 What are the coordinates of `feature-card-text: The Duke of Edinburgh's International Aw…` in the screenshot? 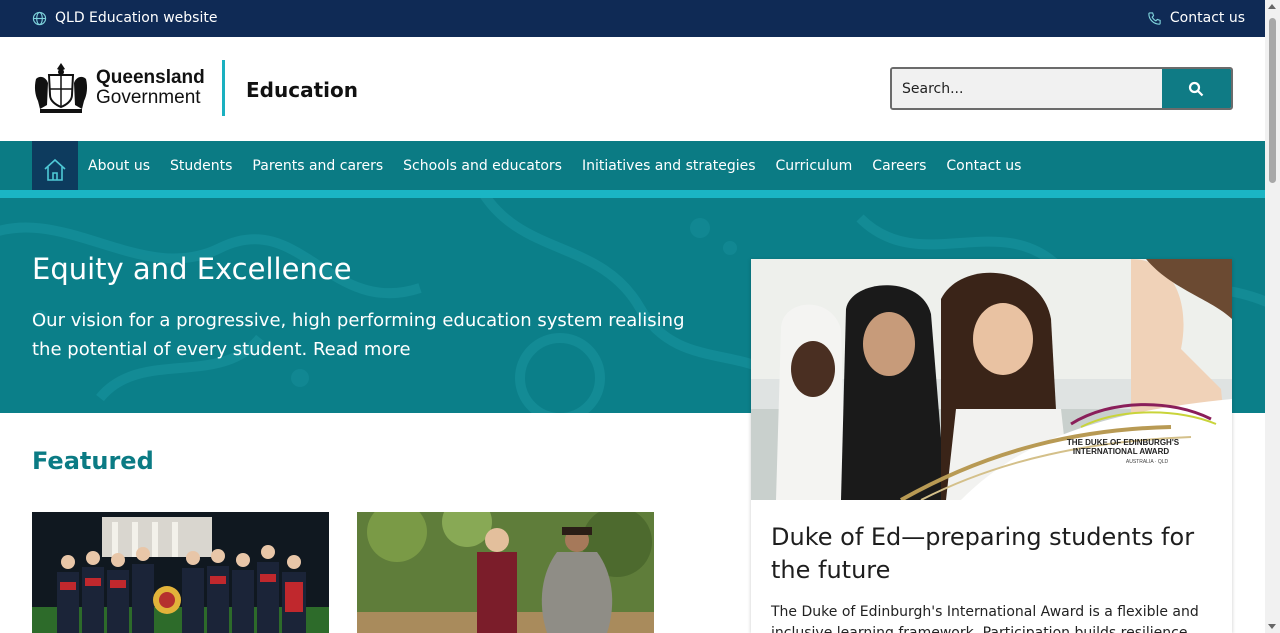 It's located at (985, 618).